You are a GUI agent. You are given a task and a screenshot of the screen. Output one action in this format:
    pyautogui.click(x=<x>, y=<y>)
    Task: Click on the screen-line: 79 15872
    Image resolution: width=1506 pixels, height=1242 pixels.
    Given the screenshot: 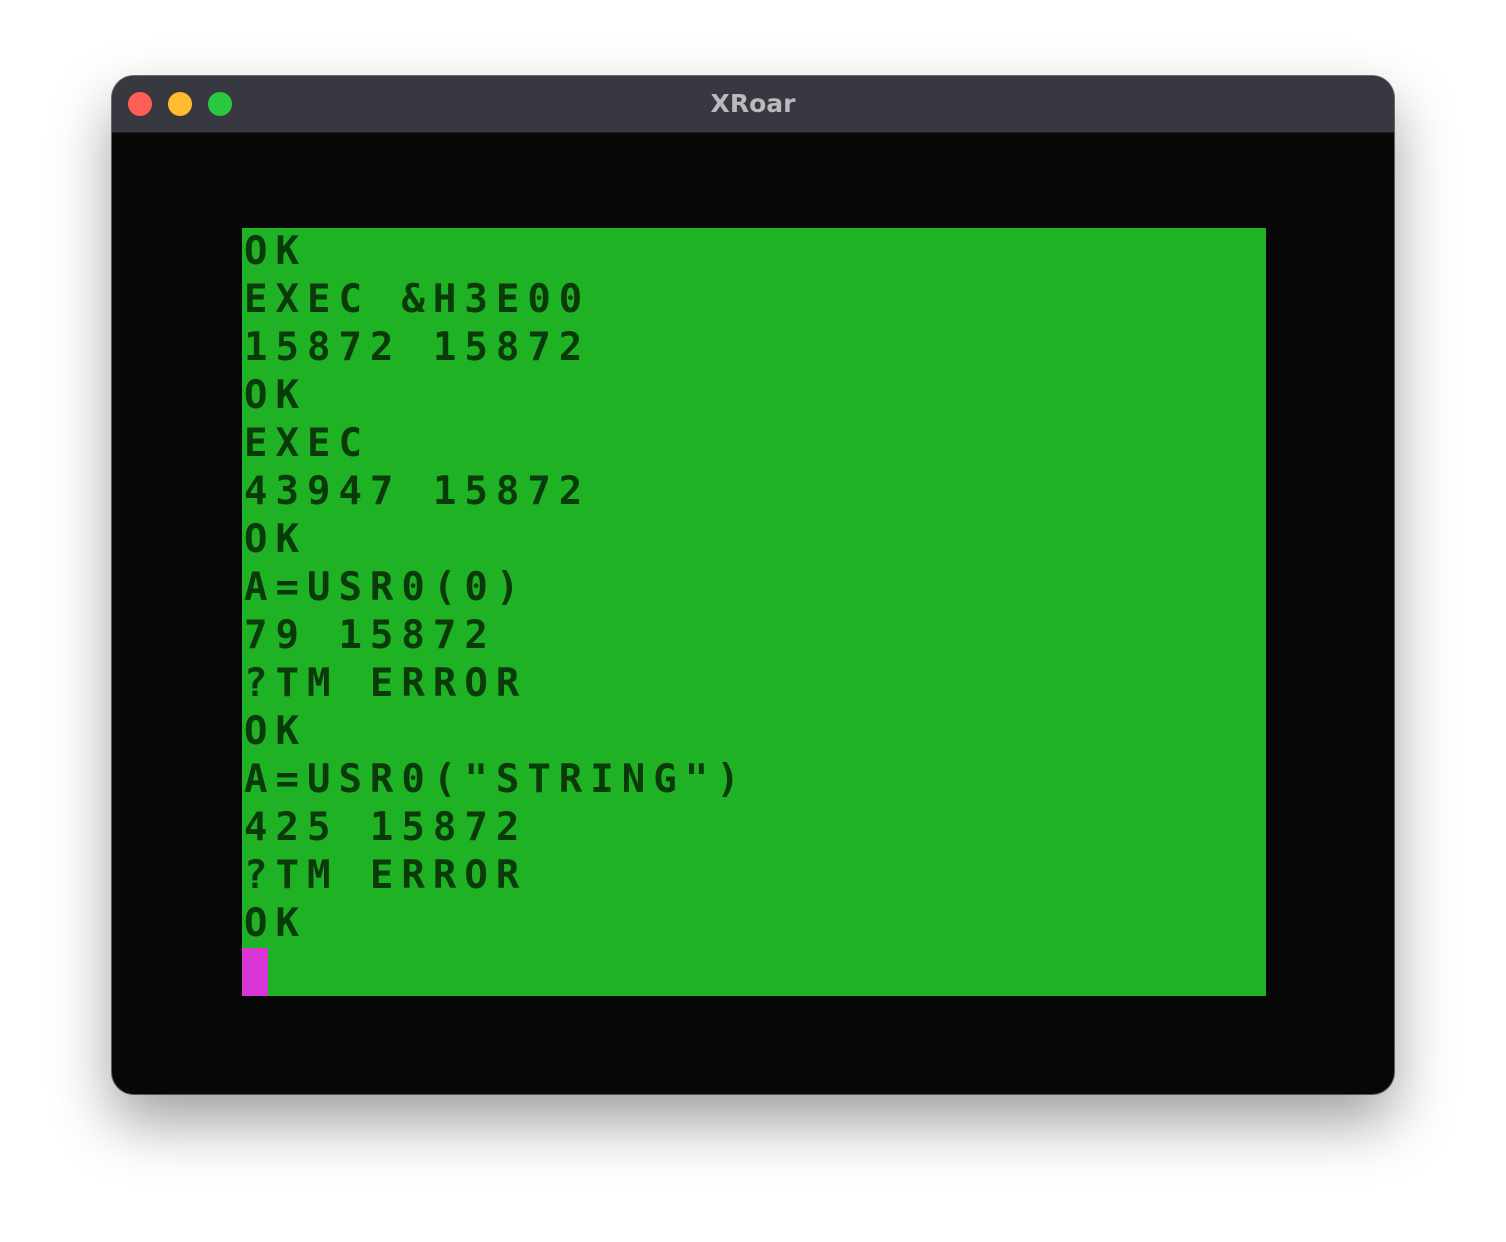 What is the action you would take?
    pyautogui.click(x=370, y=635)
    